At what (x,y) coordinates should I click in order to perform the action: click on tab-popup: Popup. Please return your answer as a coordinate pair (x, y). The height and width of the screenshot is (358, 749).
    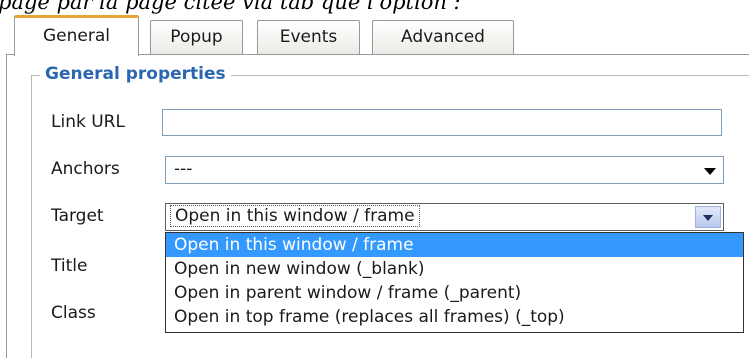
    Looking at the image, I should click on (196, 37).